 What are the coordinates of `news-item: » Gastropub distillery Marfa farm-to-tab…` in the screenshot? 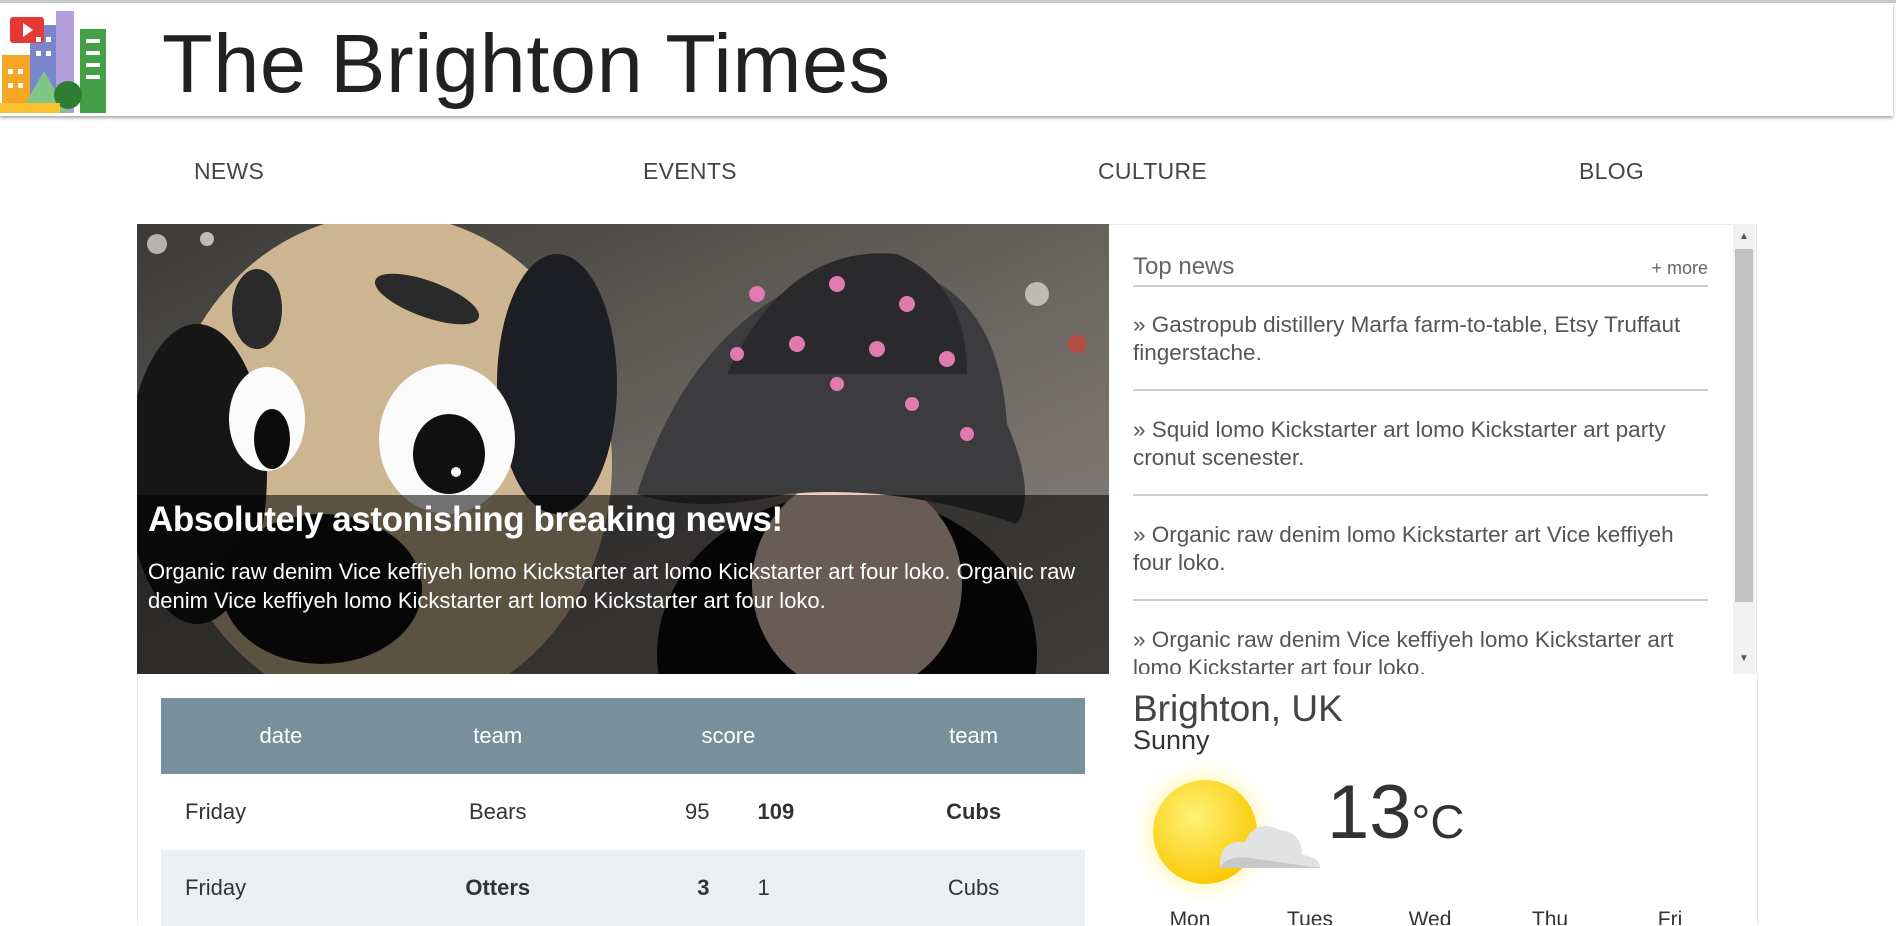 It's located at (1420, 339).